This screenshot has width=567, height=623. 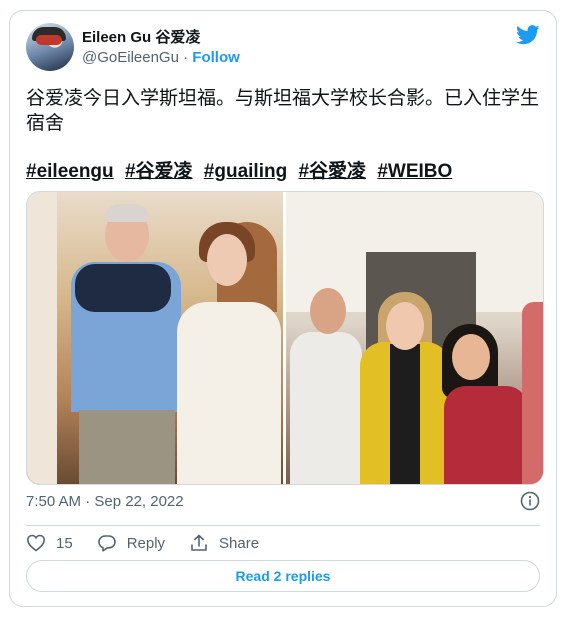 What do you see at coordinates (50, 47) in the screenshot?
I see `avatar` at bounding box center [50, 47].